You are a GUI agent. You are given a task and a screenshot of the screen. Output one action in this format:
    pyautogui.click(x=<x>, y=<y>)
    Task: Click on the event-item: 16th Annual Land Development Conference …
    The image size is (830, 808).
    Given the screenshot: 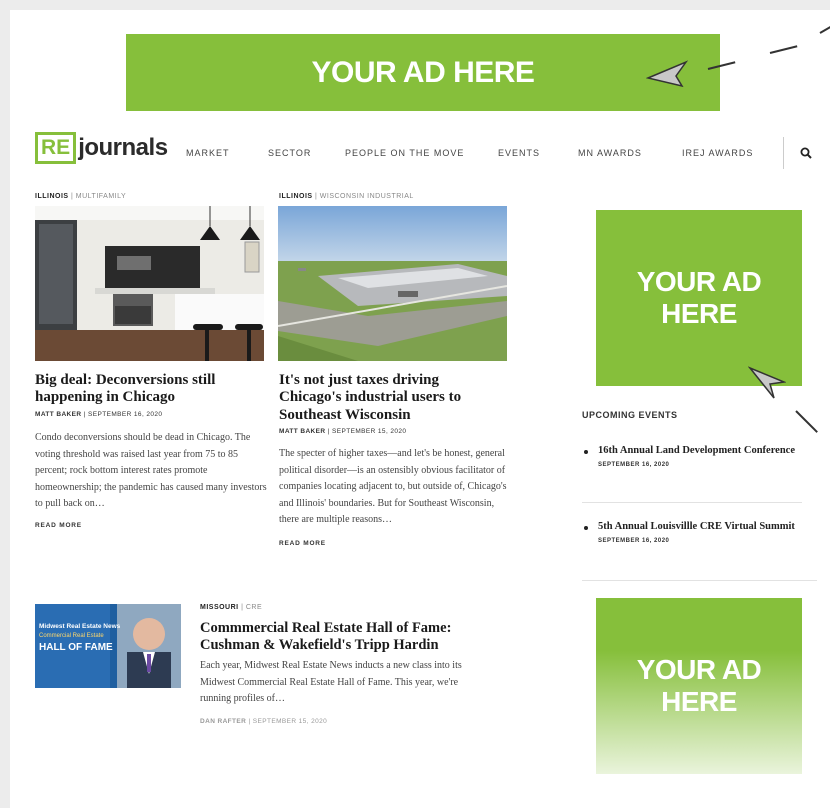 What is the action you would take?
    pyautogui.click(x=692, y=456)
    